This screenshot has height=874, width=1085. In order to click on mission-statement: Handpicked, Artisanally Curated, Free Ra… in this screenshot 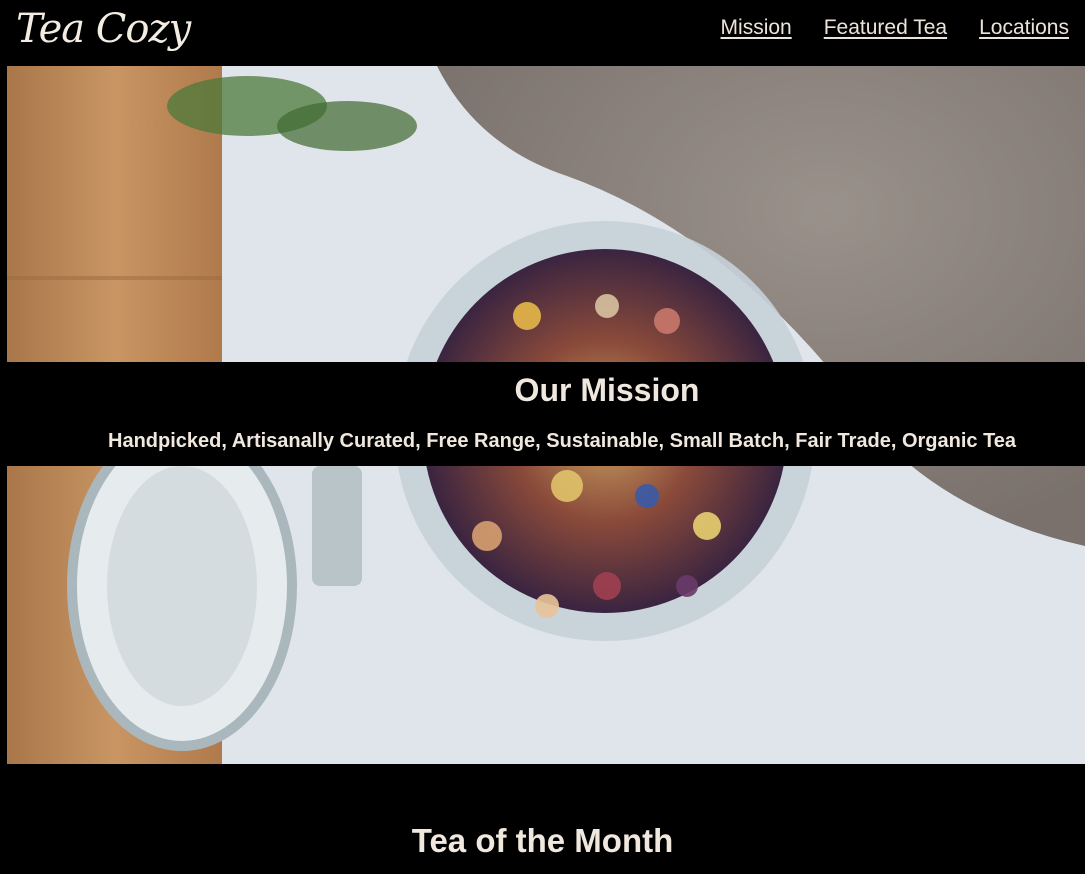, I will do `click(562, 441)`.